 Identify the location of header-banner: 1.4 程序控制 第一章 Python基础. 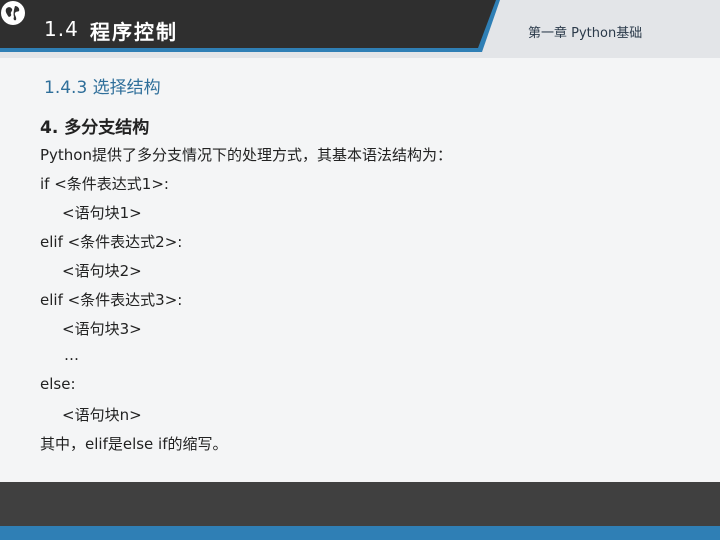
(360, 29).